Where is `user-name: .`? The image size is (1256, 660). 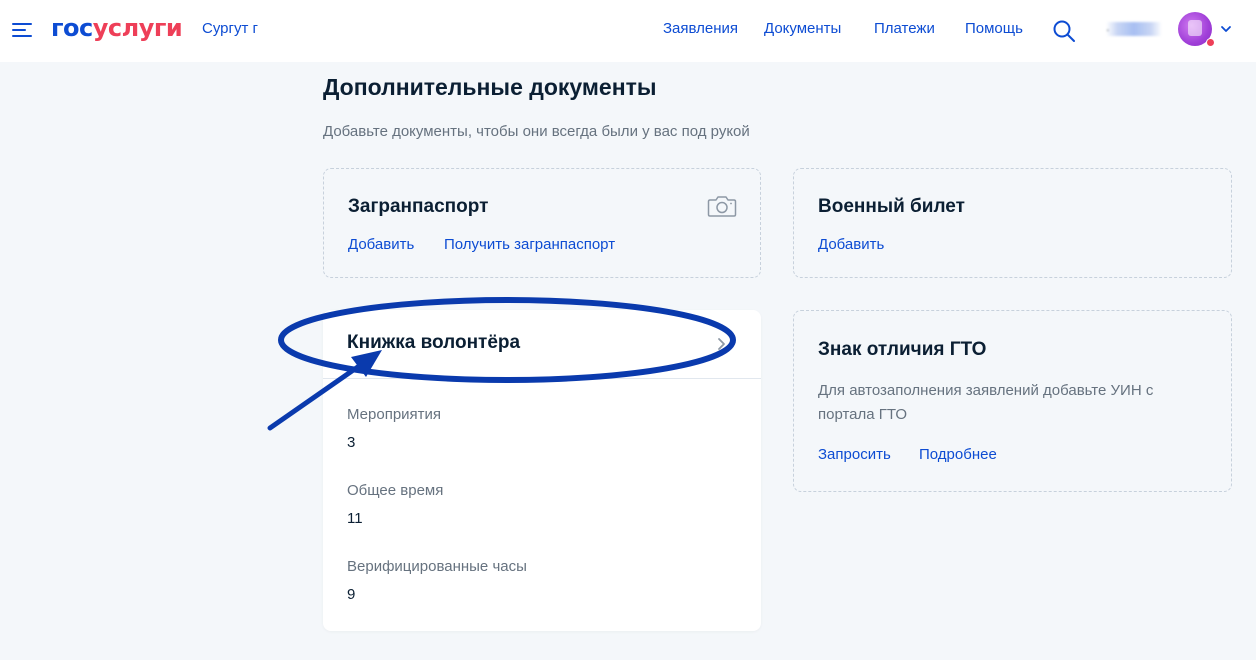 user-name: . is located at coordinates (1134, 27).